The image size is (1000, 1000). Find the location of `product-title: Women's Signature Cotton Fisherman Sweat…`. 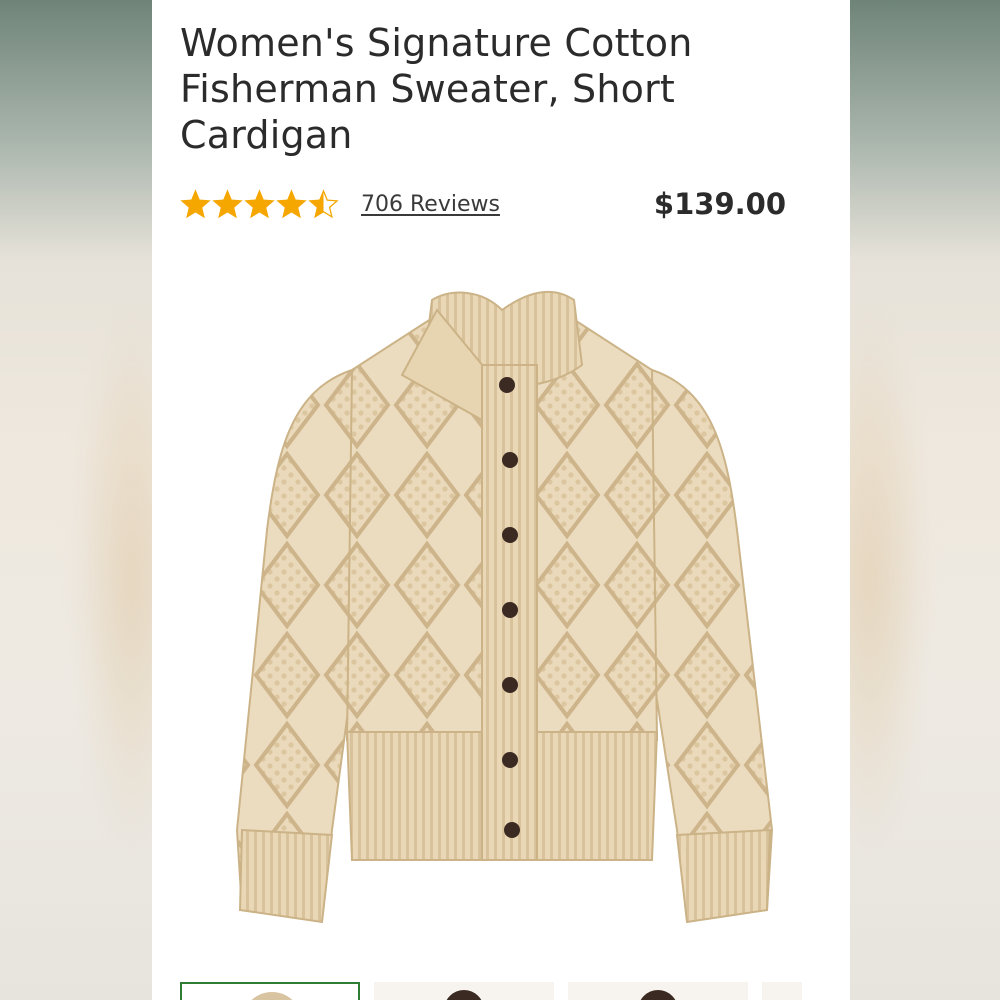

product-title: Women's Signature Cotton Fisherman Sweat… is located at coordinates (436, 89).